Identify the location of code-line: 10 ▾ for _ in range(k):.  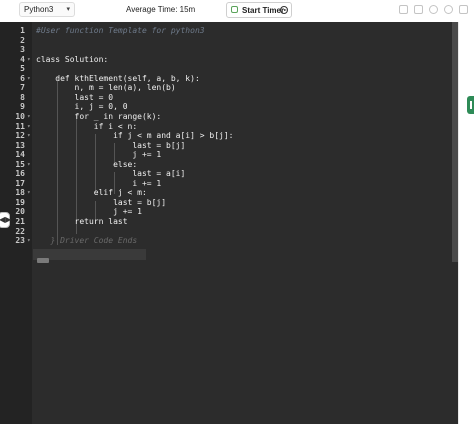
(229, 117).